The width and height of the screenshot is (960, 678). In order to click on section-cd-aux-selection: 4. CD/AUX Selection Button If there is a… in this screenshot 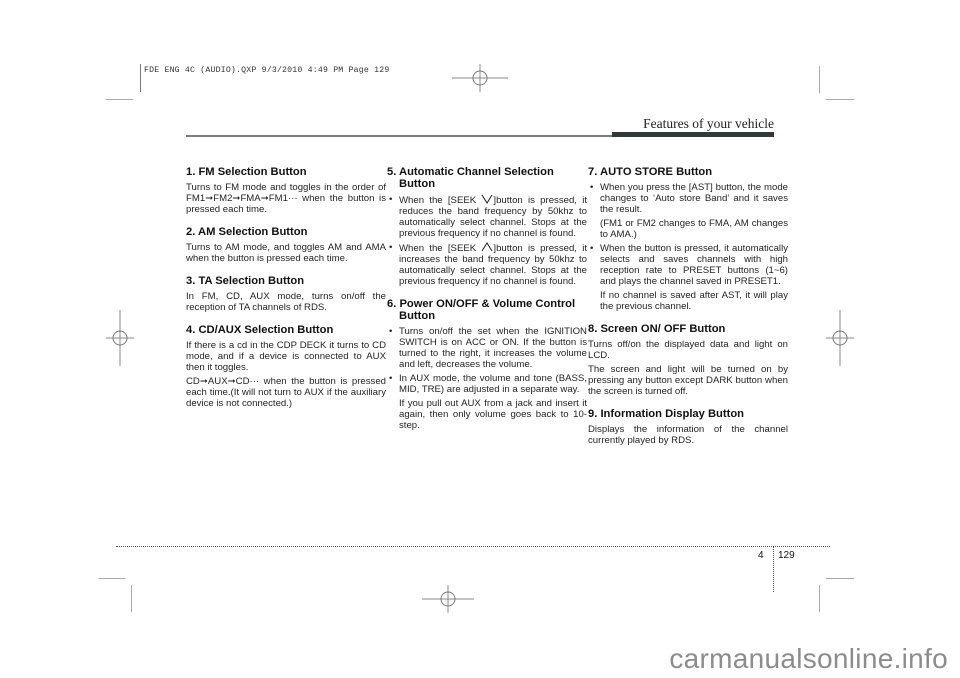, I will do `click(286, 366)`.